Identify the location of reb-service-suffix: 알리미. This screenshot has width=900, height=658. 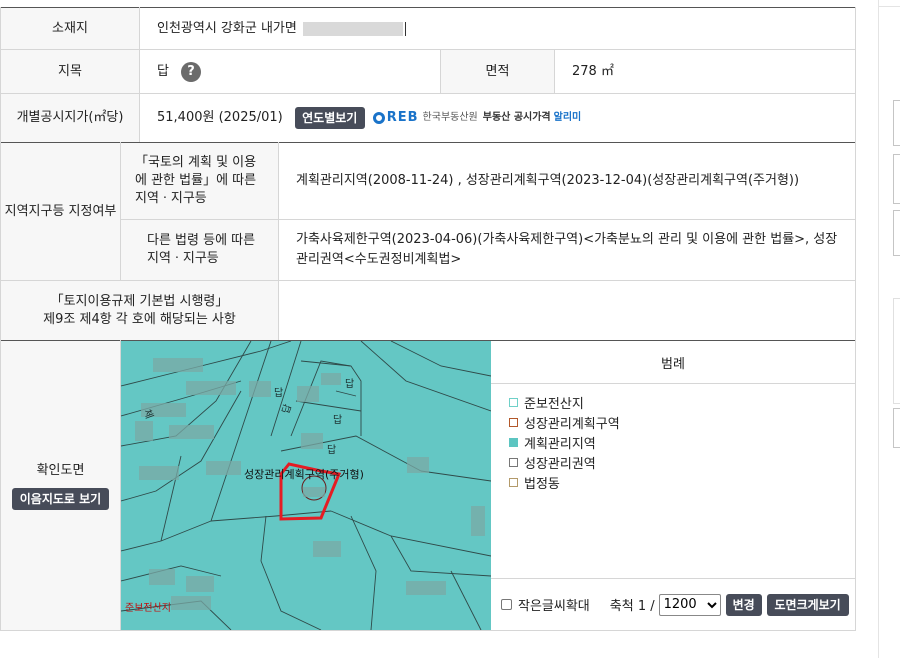
(567, 117).